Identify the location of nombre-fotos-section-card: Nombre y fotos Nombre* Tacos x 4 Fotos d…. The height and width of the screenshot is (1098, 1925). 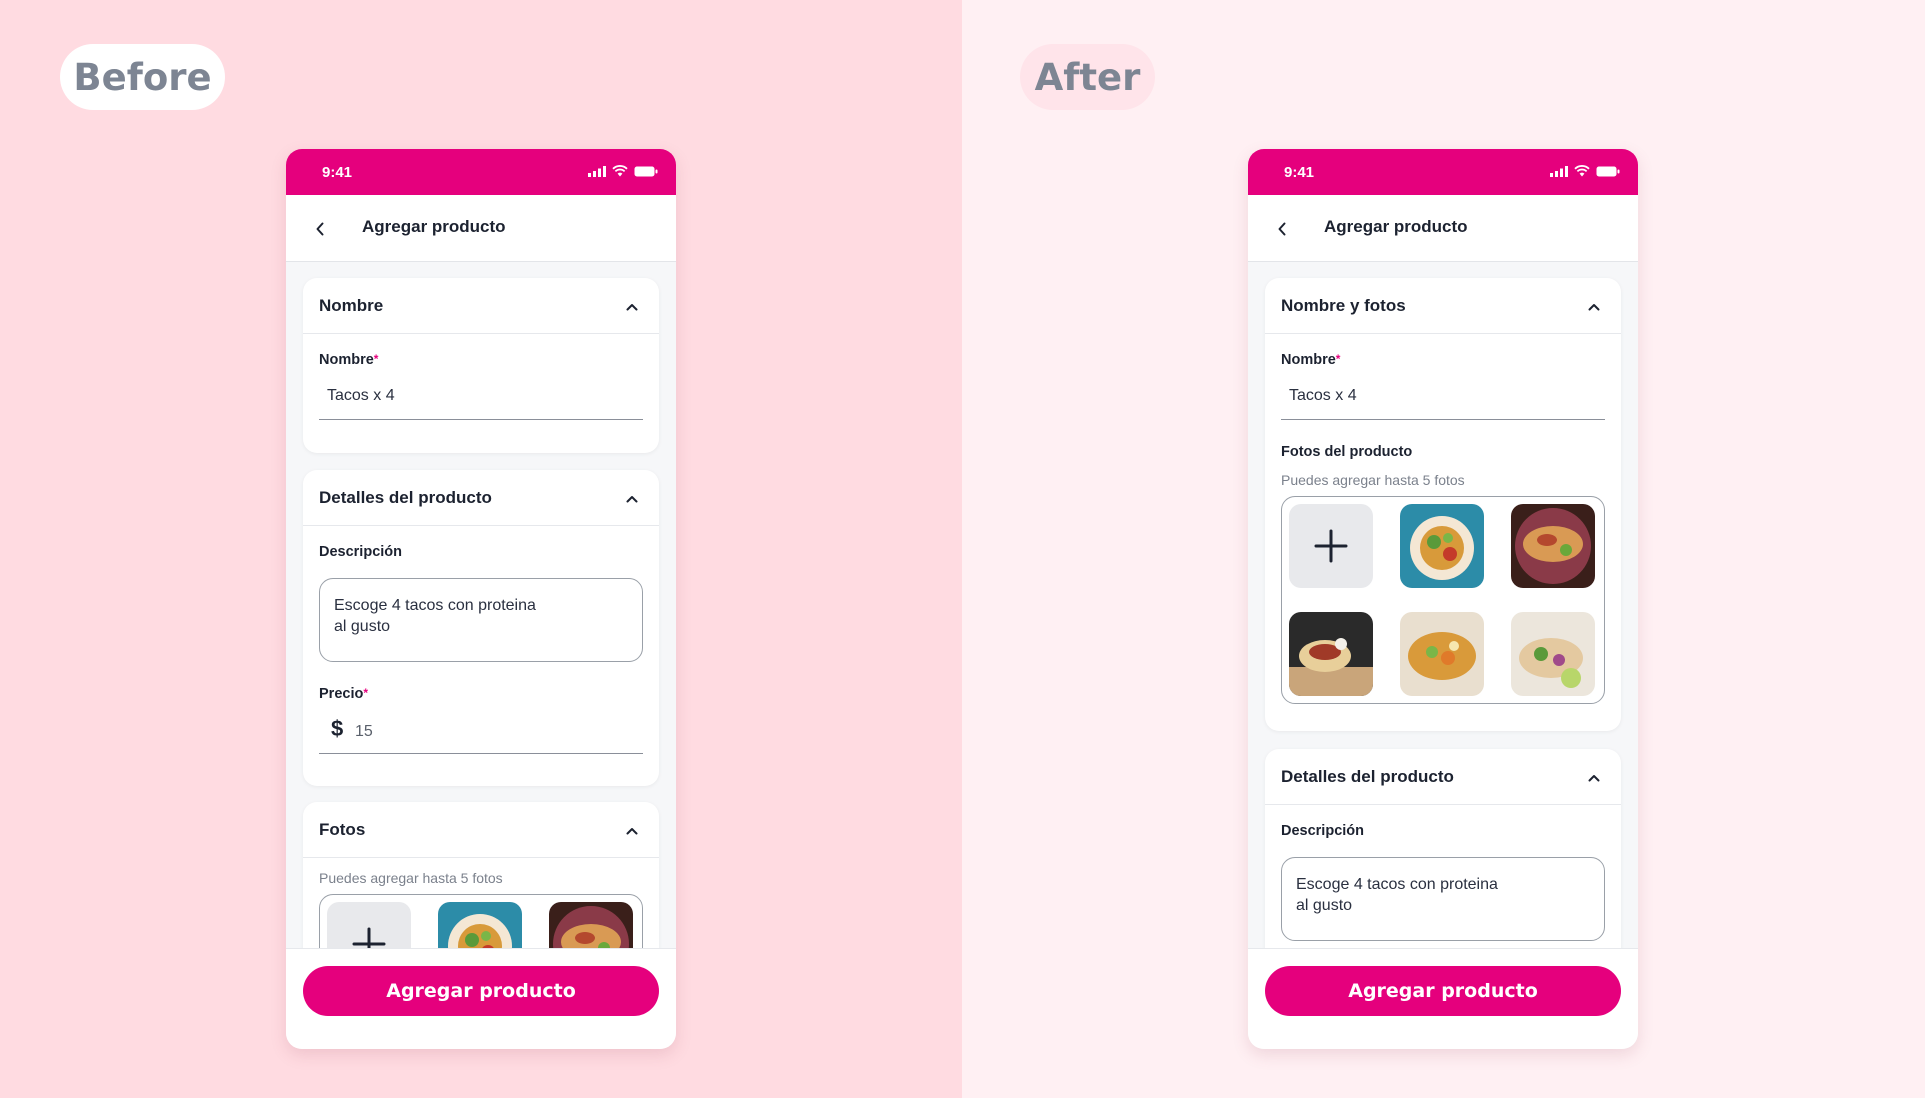
(1443, 504).